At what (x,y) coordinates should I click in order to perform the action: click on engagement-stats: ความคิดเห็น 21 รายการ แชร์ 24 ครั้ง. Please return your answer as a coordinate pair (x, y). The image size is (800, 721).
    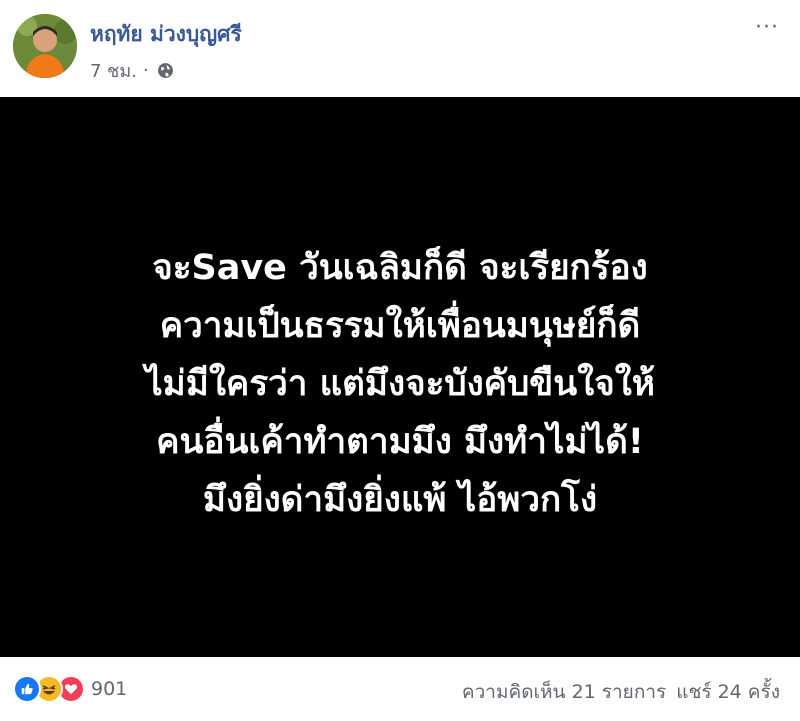
    Looking at the image, I should click on (621, 692).